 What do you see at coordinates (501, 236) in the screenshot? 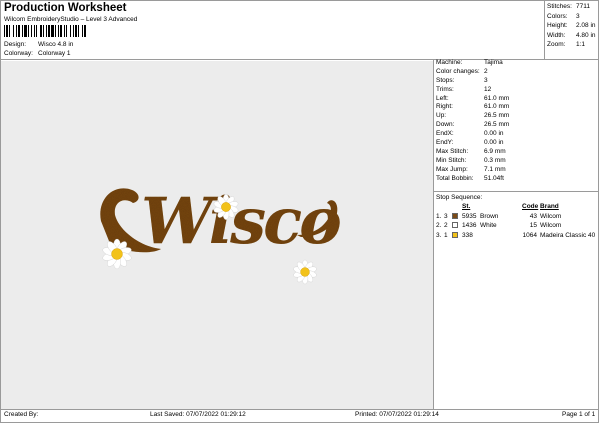
I see `row-name` at bounding box center [501, 236].